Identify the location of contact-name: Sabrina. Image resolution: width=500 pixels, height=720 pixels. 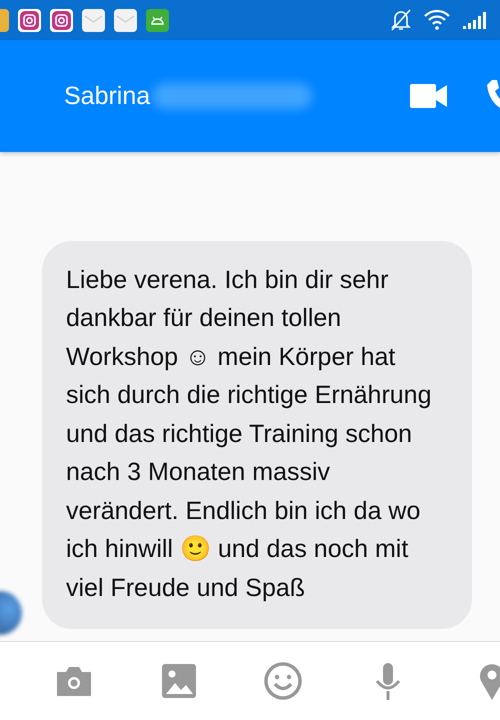
(107, 96).